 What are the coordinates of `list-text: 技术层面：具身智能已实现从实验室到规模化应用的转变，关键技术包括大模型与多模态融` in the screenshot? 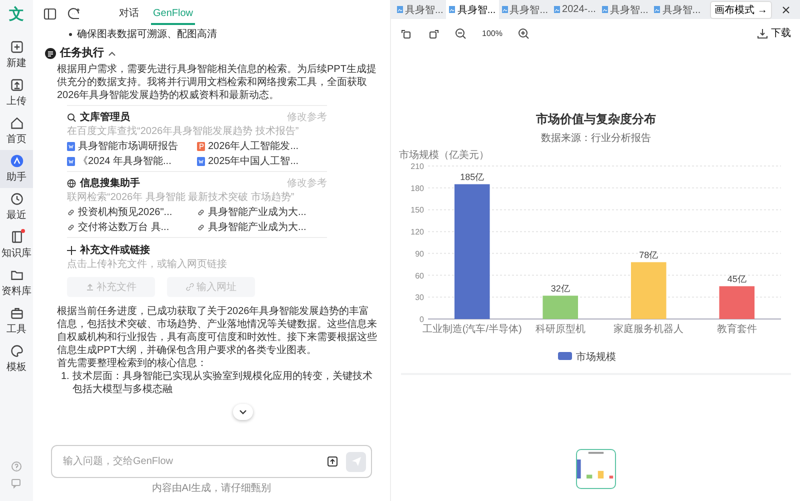 It's located at (223, 383).